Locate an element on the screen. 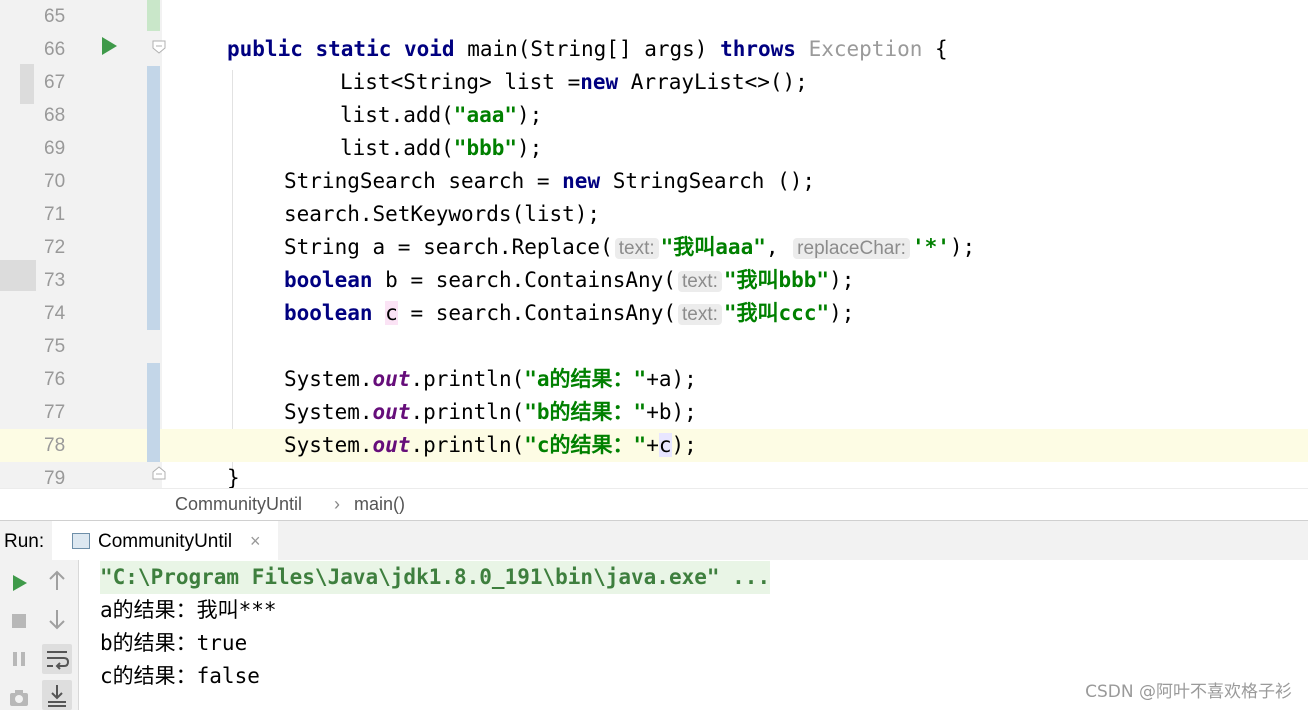  arrow-down-icon is located at coordinates (57, 619).